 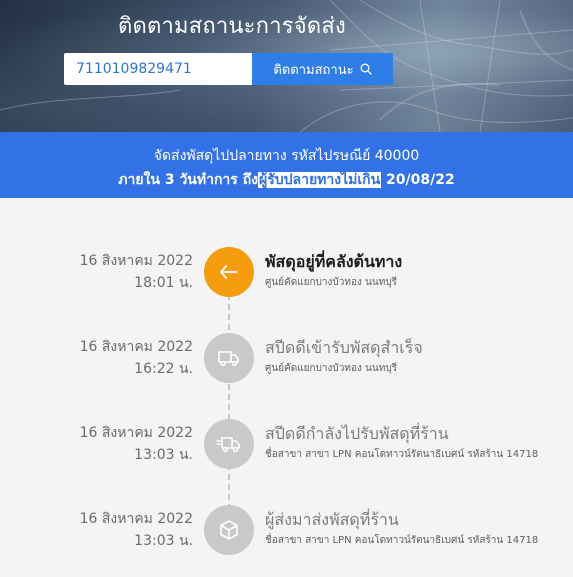 I want to click on arrow-left-icon, so click(x=229, y=272).